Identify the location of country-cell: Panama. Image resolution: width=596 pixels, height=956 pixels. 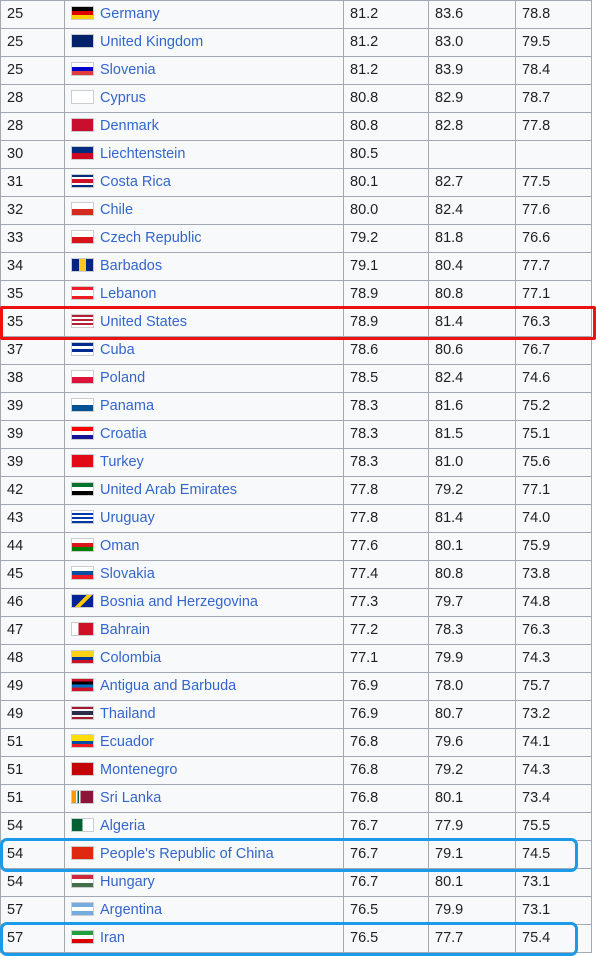
(204, 406).